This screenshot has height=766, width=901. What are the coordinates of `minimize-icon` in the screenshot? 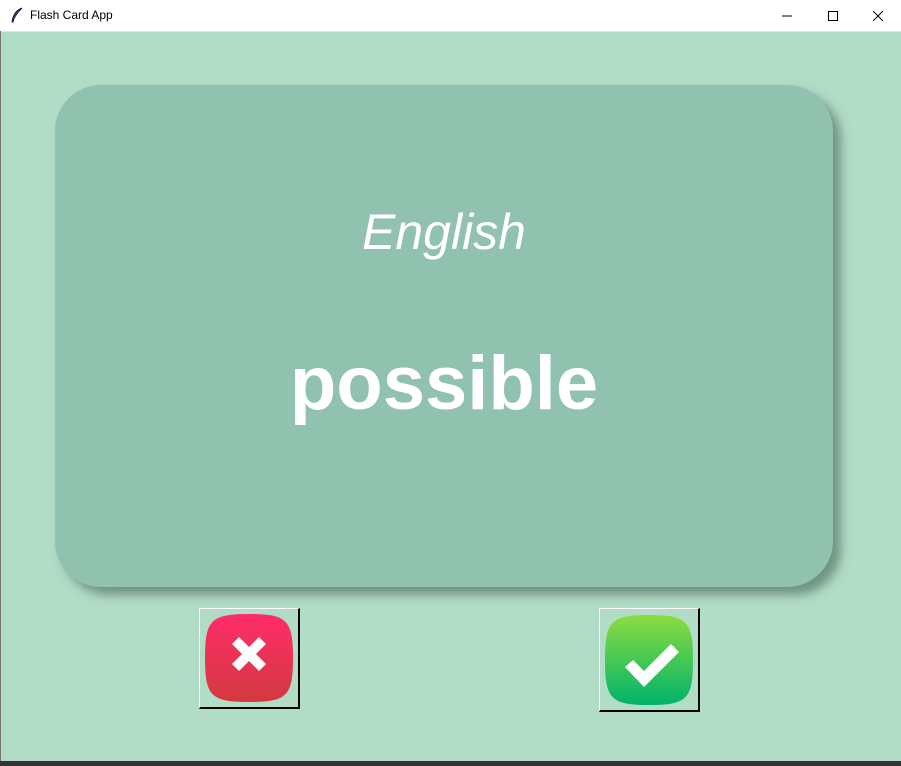 It's located at (787, 15).